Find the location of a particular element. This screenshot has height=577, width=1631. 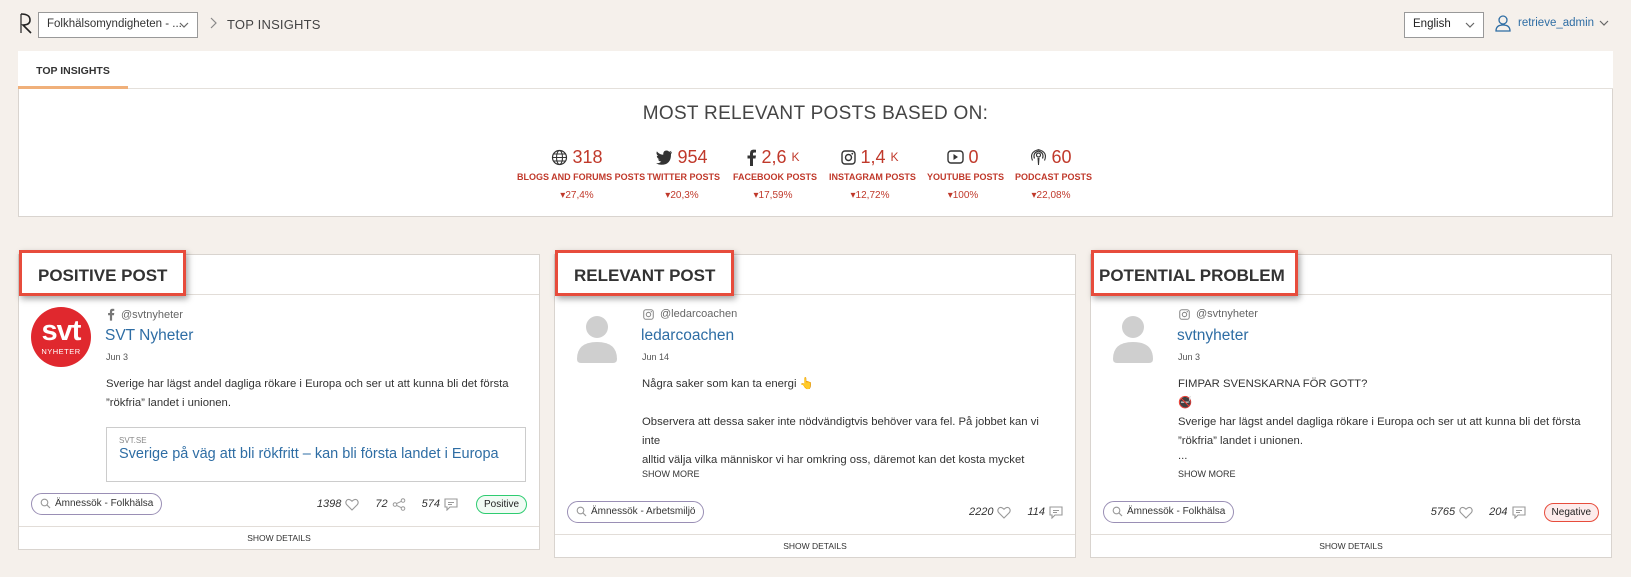

stat-delta: ▾12,72% is located at coordinates (870, 195).